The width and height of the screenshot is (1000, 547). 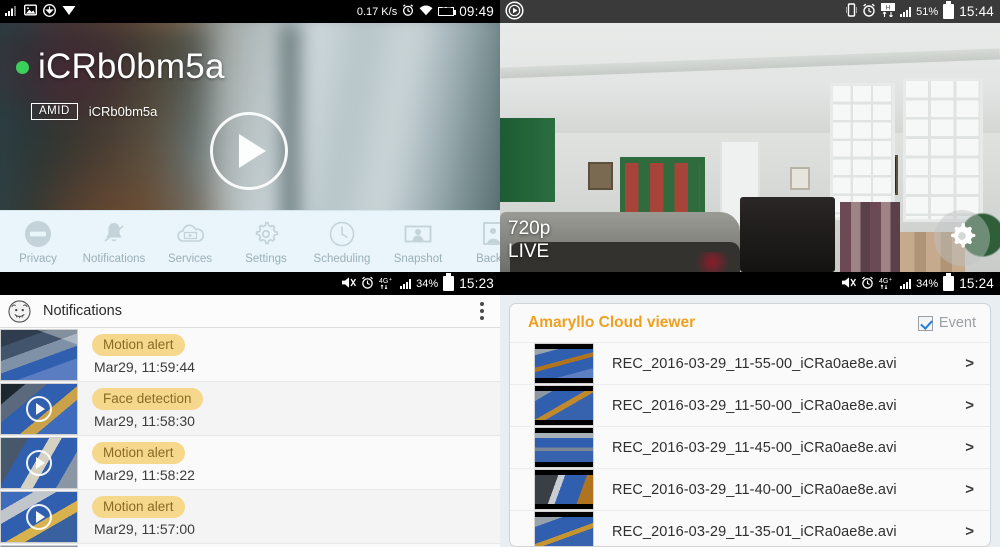 I want to click on battery-icon: 87, so click(x=447, y=11).